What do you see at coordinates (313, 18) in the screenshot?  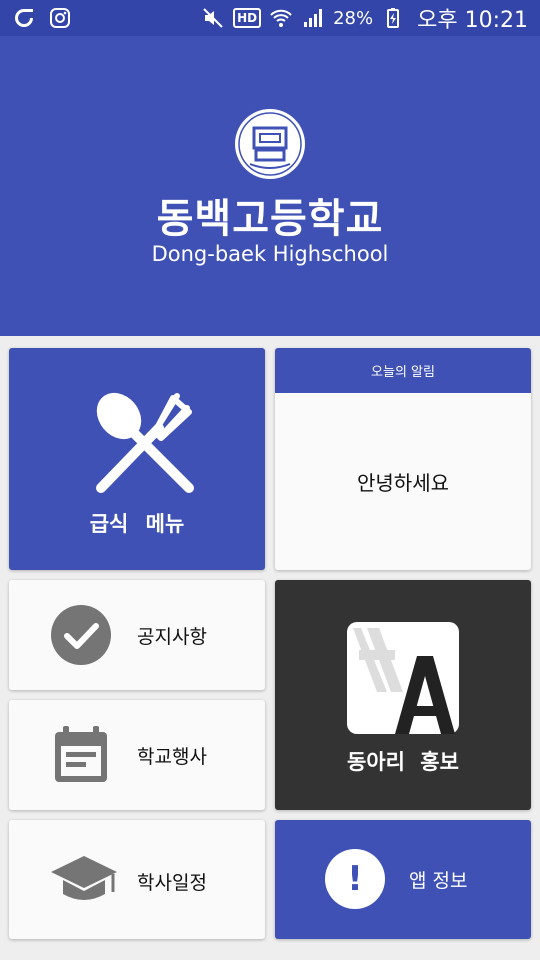 I see `signal-icon` at bounding box center [313, 18].